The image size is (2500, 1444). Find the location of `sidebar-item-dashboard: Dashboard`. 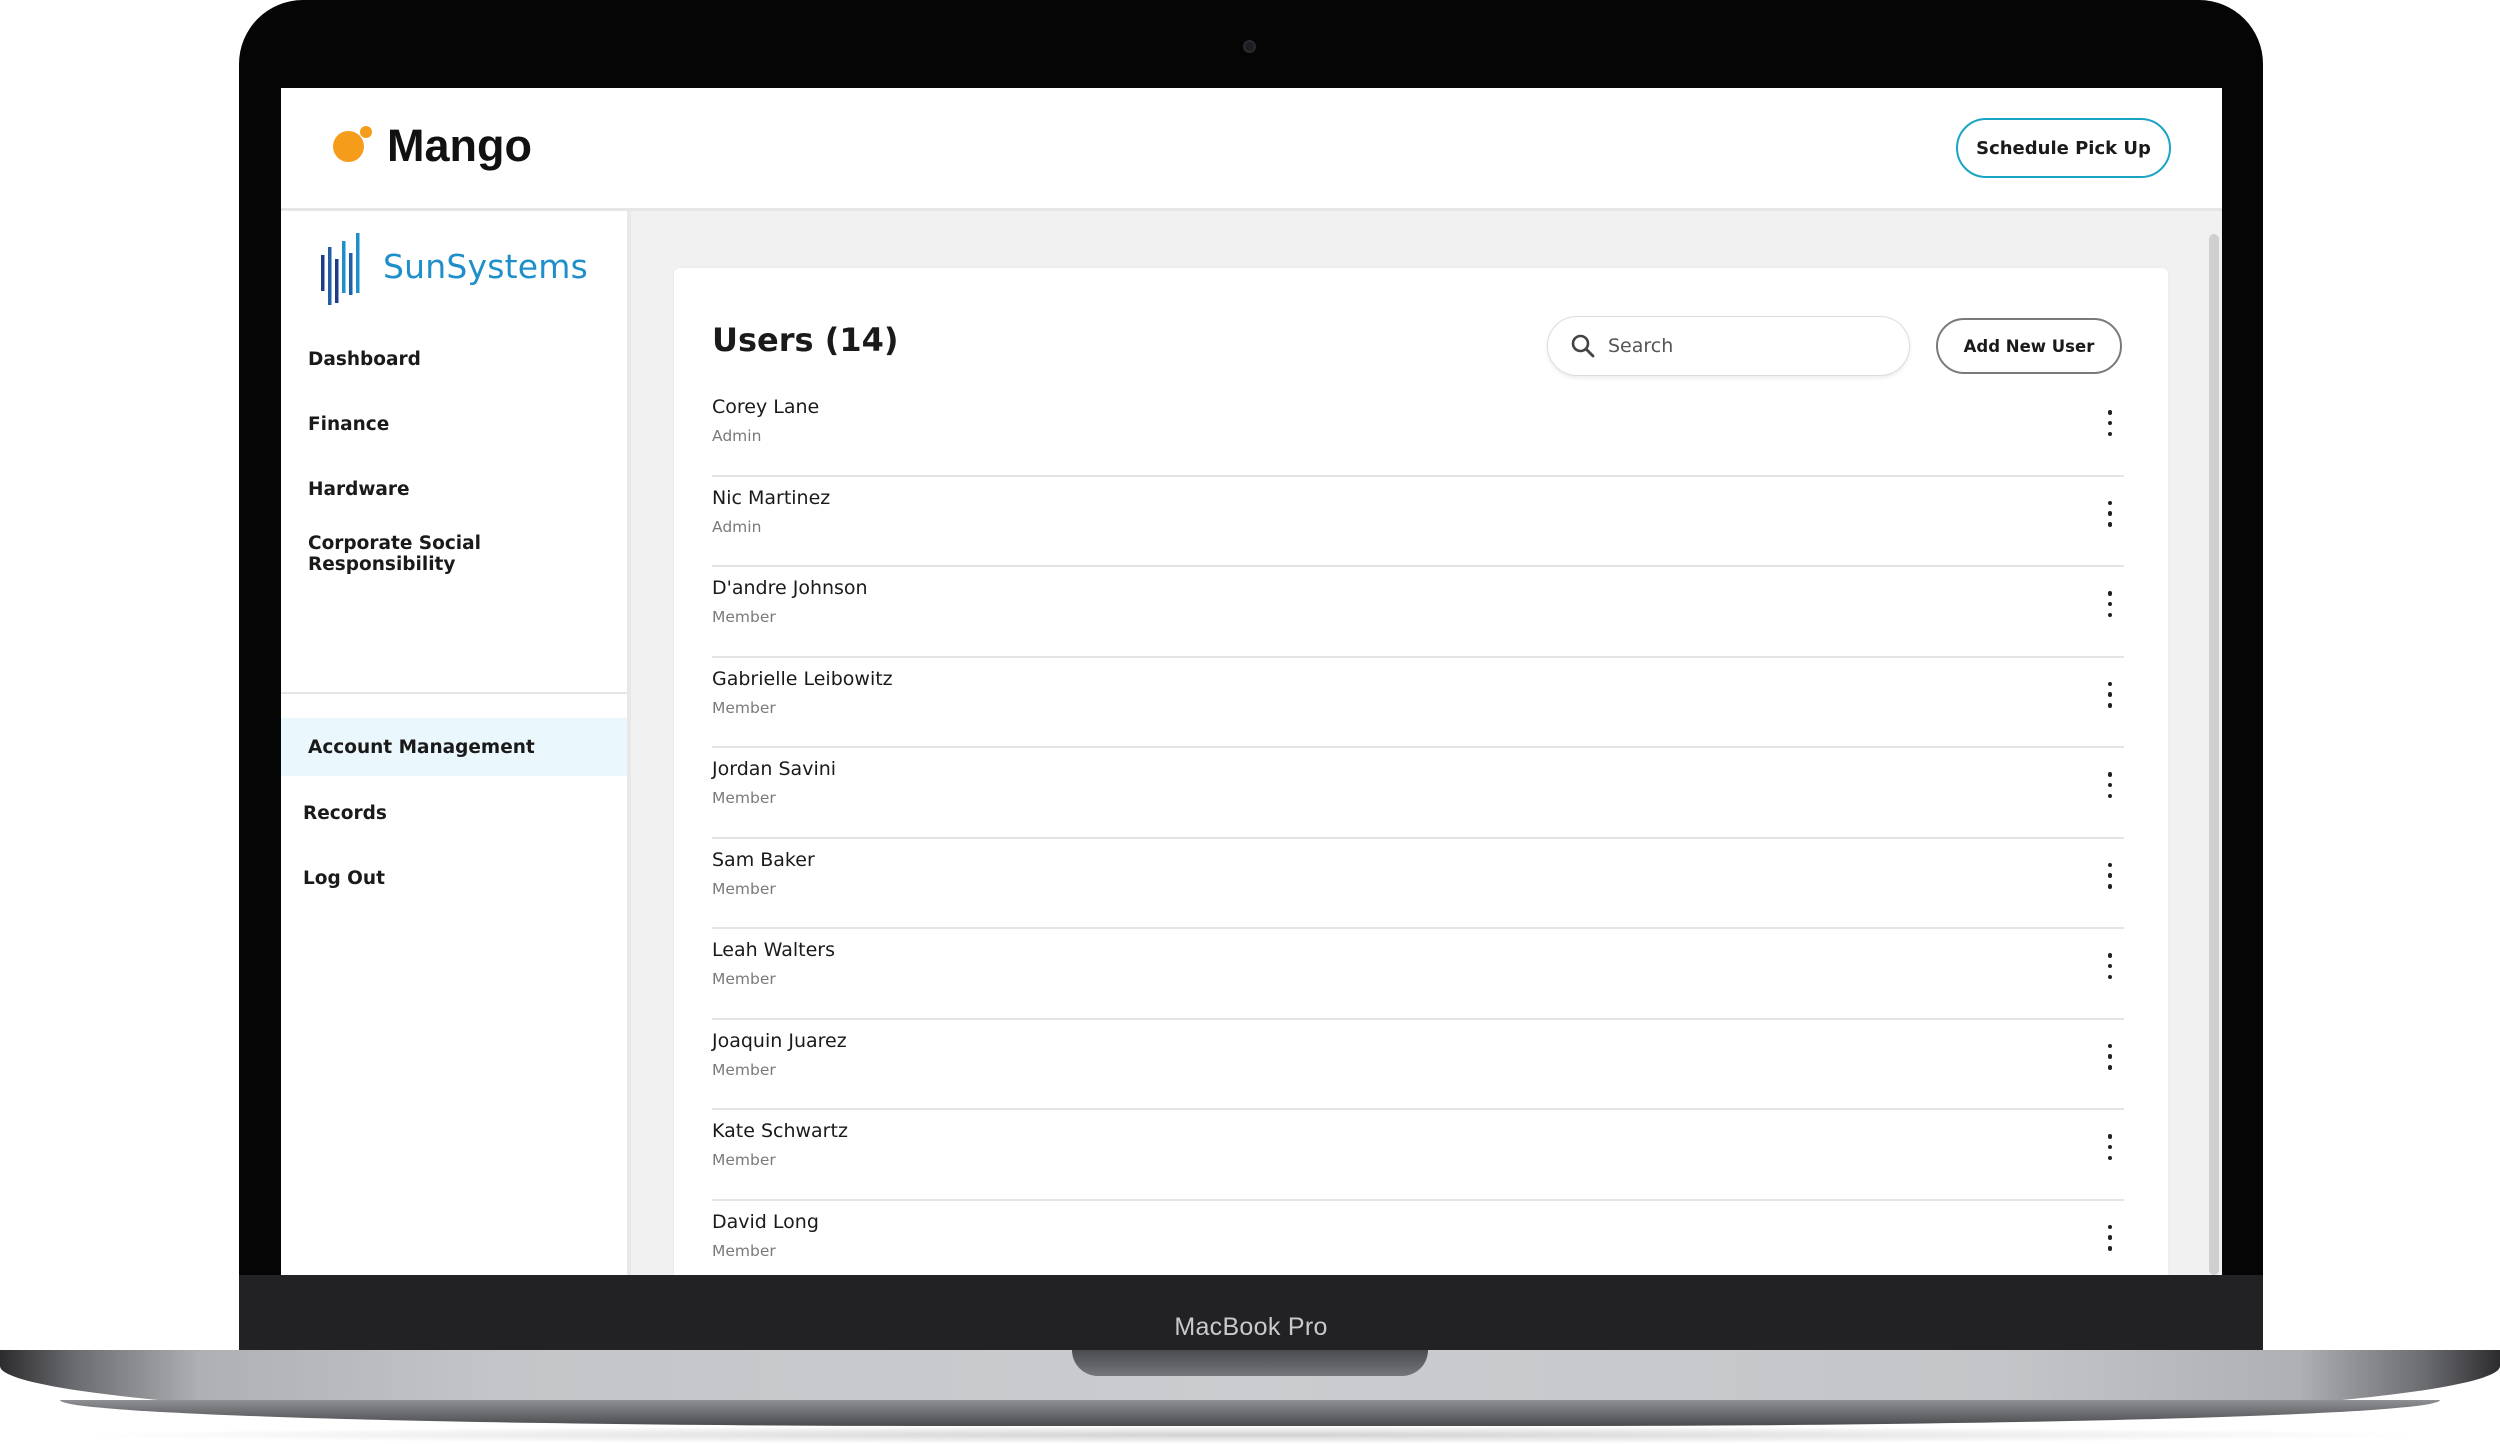

sidebar-item-dashboard: Dashboard is located at coordinates (454, 359).